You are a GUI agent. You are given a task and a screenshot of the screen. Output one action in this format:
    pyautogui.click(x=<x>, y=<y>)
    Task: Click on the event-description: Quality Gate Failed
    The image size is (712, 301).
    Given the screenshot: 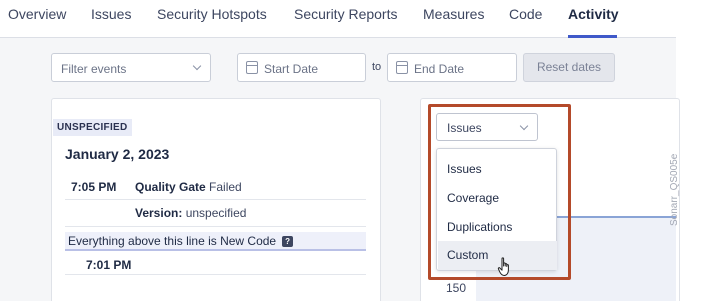 What is the action you would take?
    pyautogui.click(x=188, y=187)
    